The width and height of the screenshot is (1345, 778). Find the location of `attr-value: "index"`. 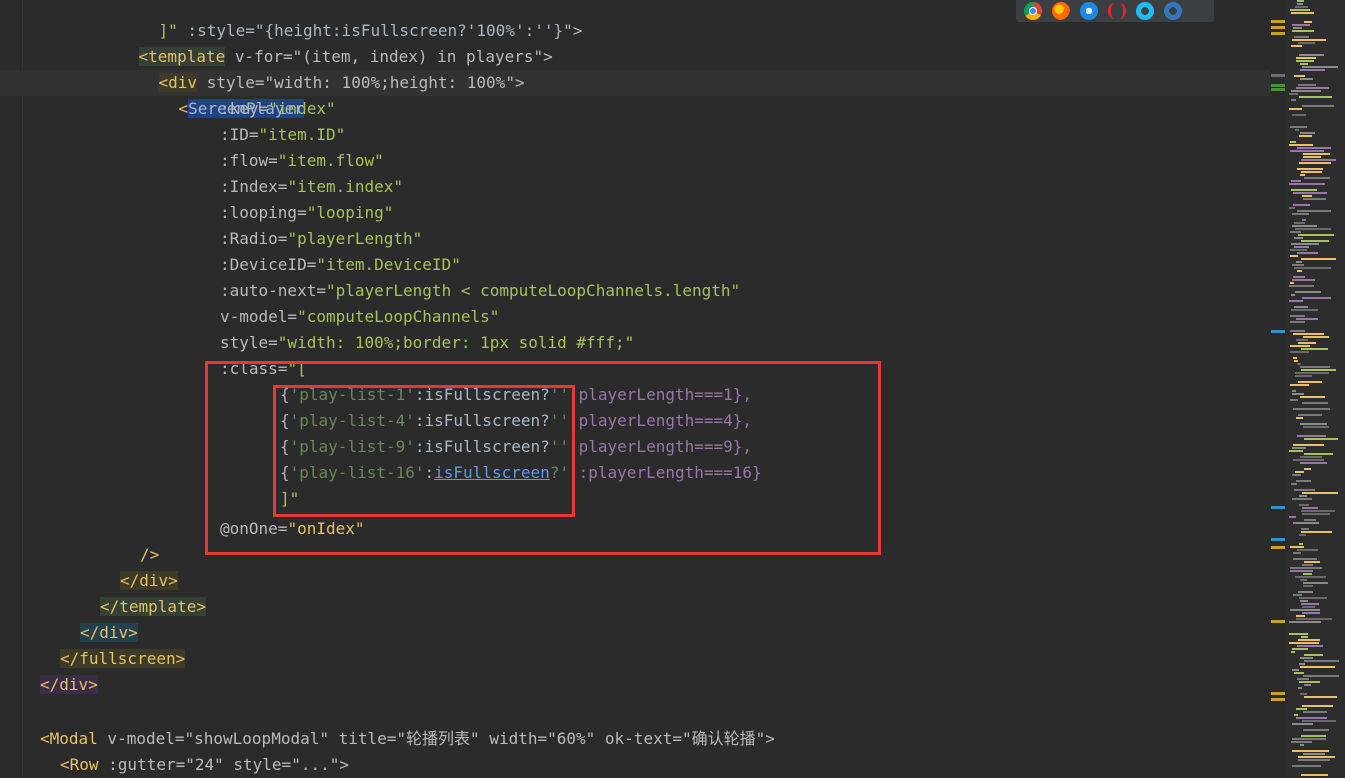

attr-value: "index" is located at coordinates (302, 108).